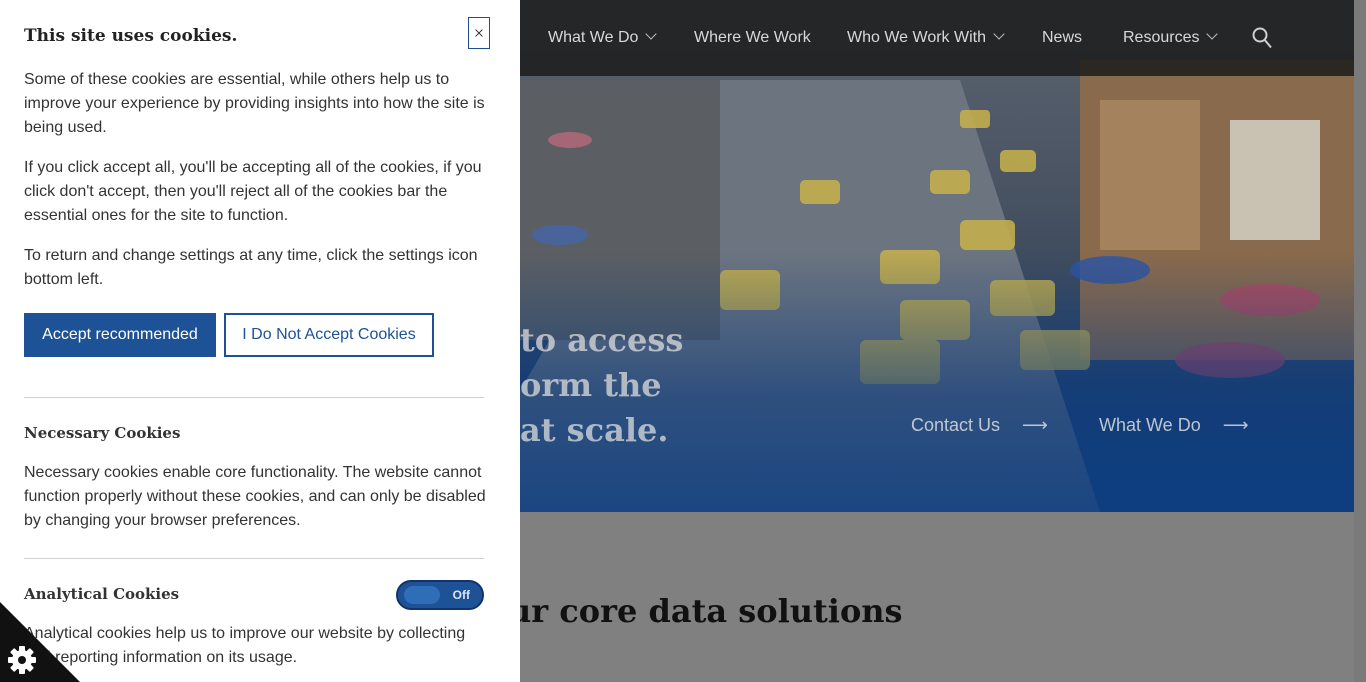  Describe the element at coordinates (22, 660) in the screenshot. I see `gear-icon` at that location.